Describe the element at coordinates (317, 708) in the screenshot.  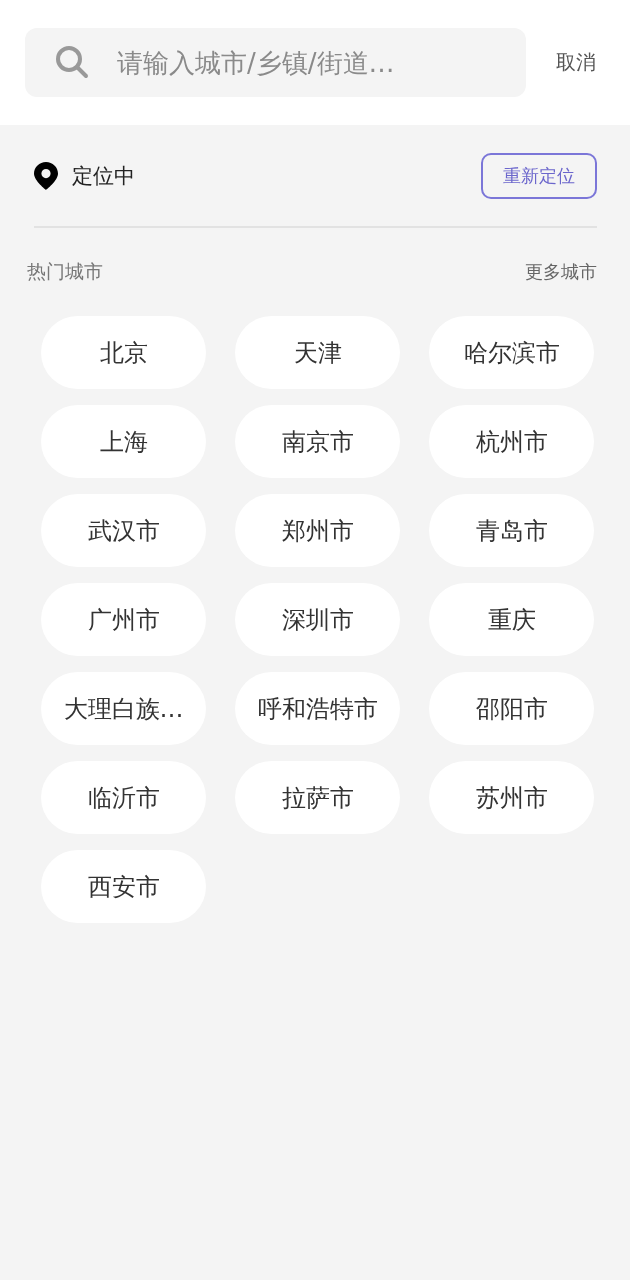
I see `city-chip: 呼和浩特市` at that location.